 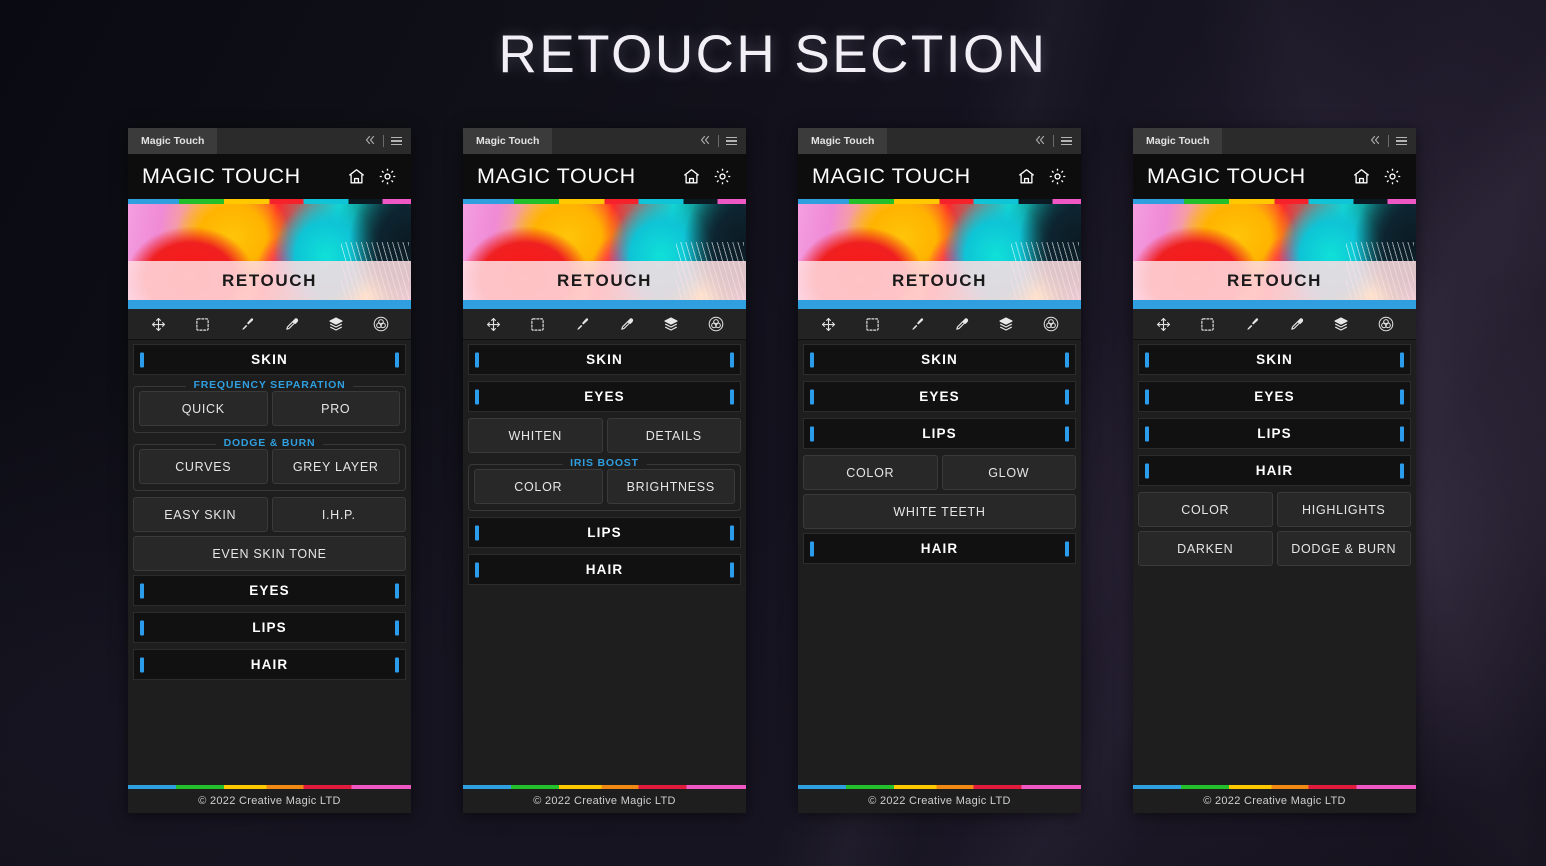 I want to click on section-label: LIPS, so click(x=939, y=433).